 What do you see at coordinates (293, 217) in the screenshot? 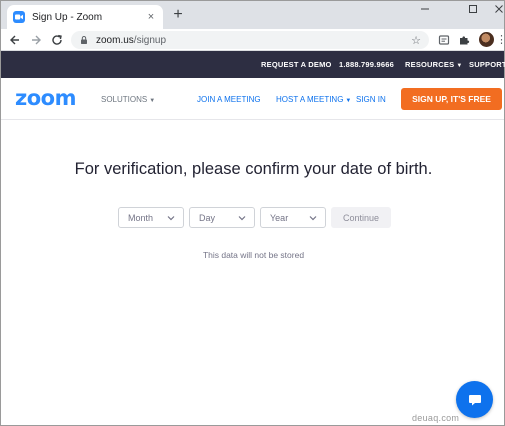
I see `year-select: Year` at bounding box center [293, 217].